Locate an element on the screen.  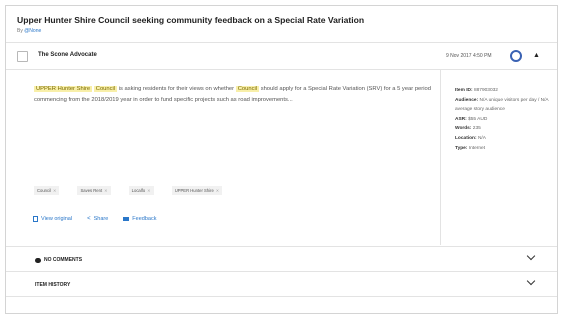
meta-key: Words: is located at coordinates (463, 129).